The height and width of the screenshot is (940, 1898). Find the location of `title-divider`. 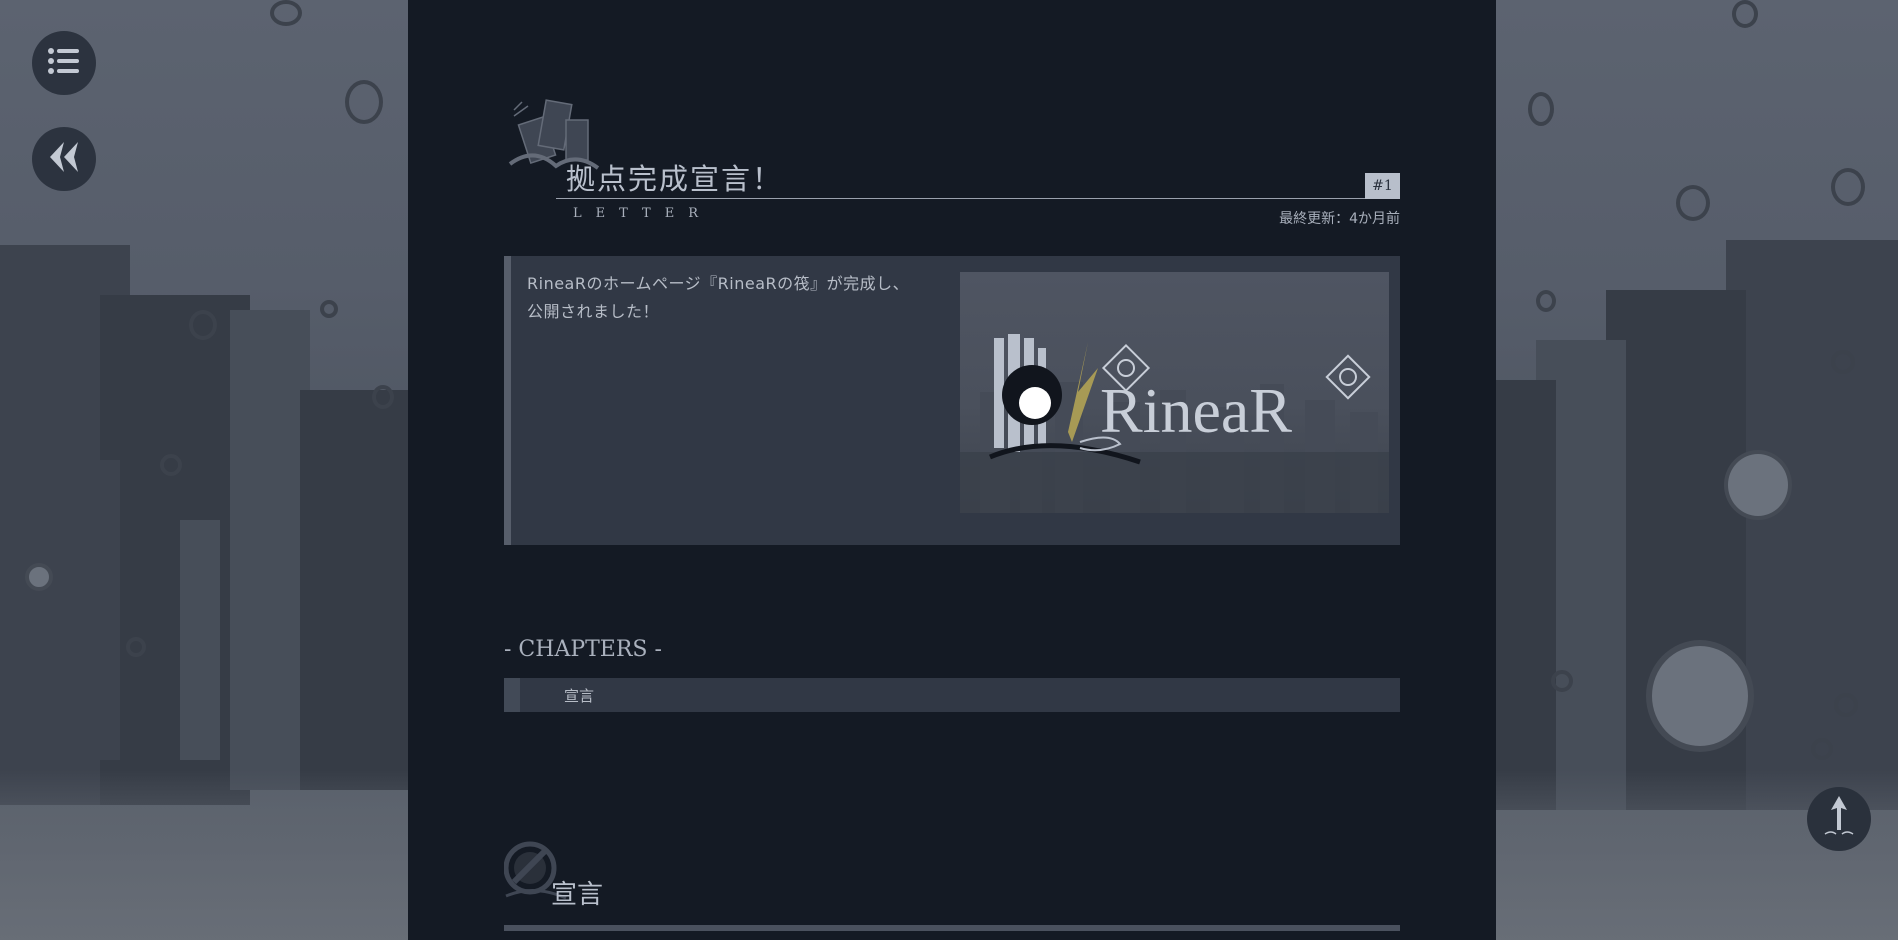

title-divider is located at coordinates (978, 198).